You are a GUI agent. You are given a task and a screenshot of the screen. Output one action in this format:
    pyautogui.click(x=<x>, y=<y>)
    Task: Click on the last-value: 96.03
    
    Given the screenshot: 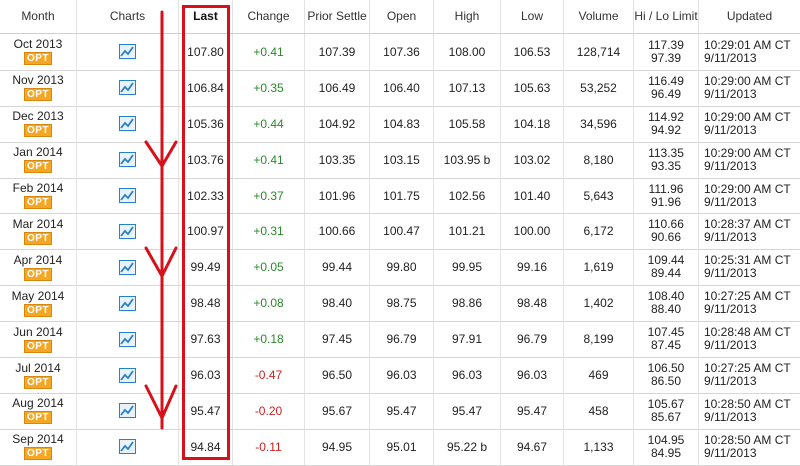 What is the action you would take?
    pyautogui.click(x=206, y=375)
    